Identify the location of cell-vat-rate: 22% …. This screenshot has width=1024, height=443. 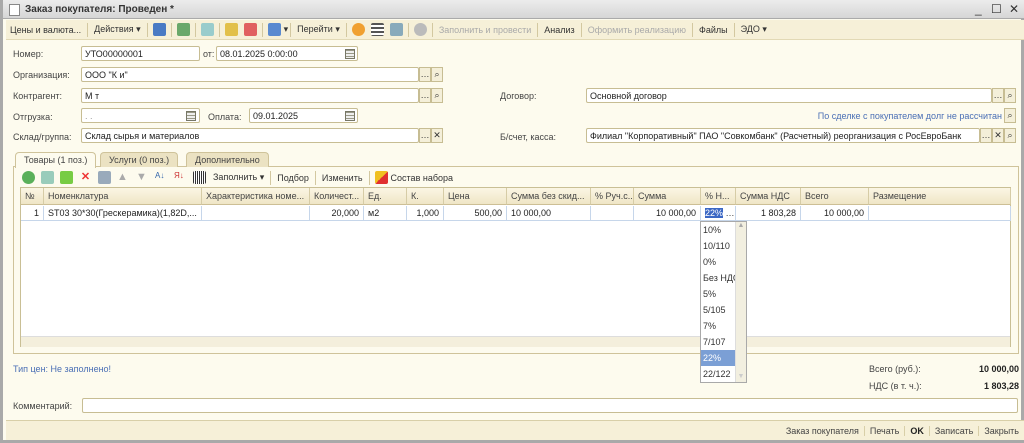
(718, 213).